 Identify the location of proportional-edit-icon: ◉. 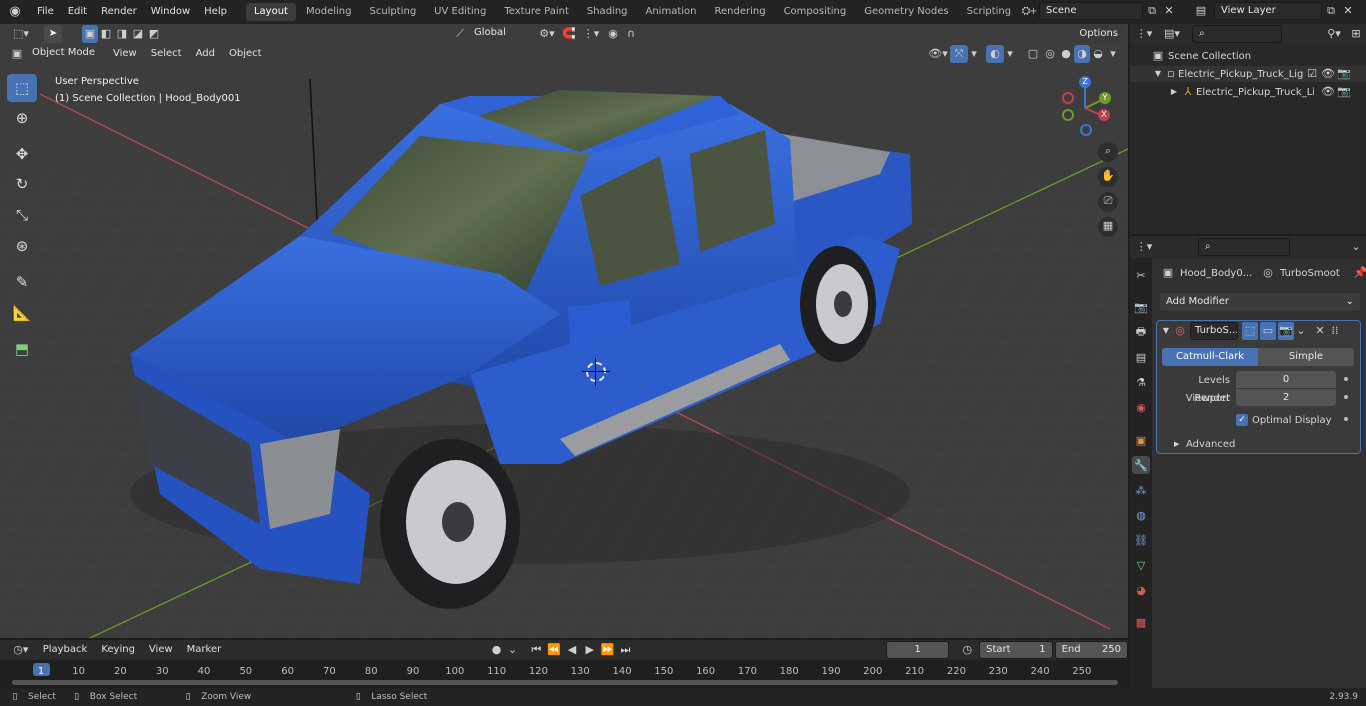
(613, 34).